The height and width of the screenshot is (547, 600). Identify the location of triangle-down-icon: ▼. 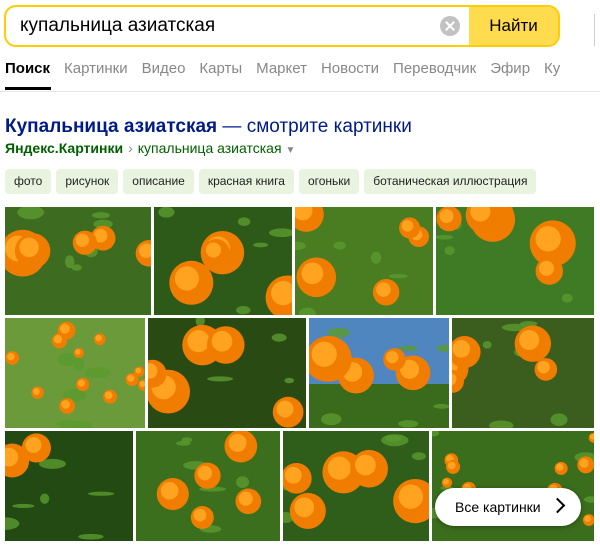
(291, 150).